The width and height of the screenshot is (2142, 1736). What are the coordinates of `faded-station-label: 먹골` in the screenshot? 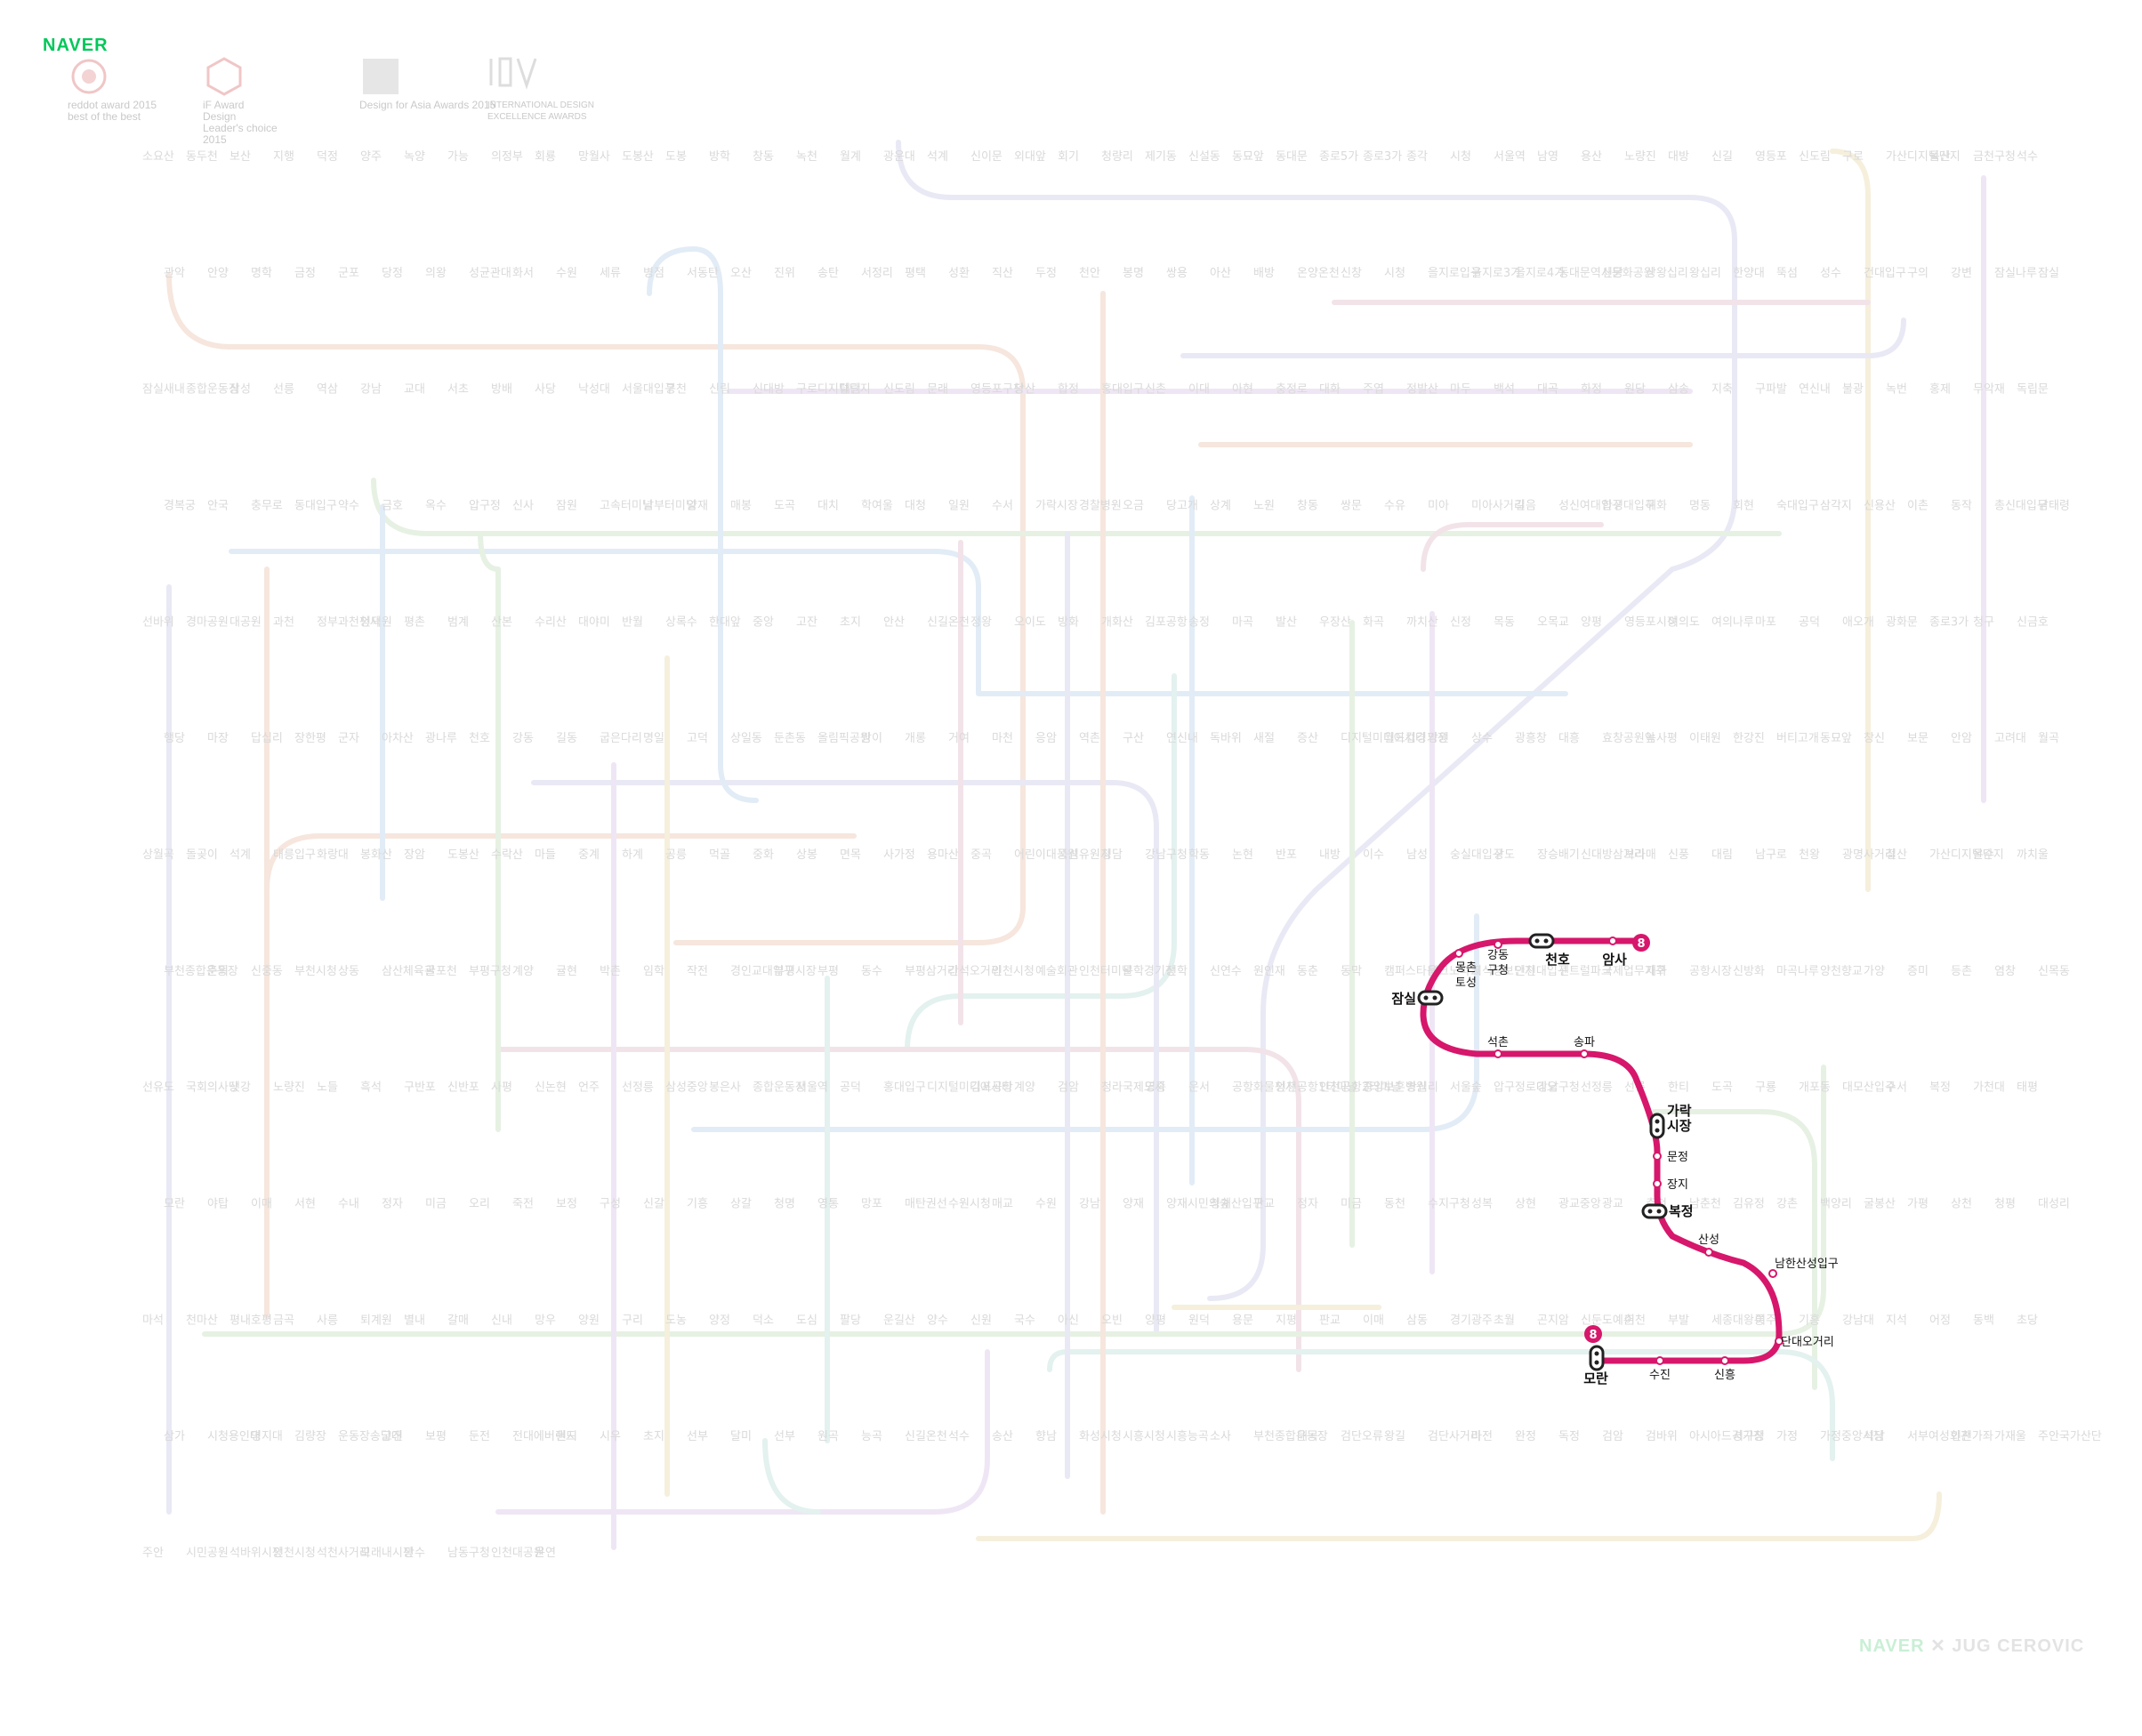 It's located at (719, 855).